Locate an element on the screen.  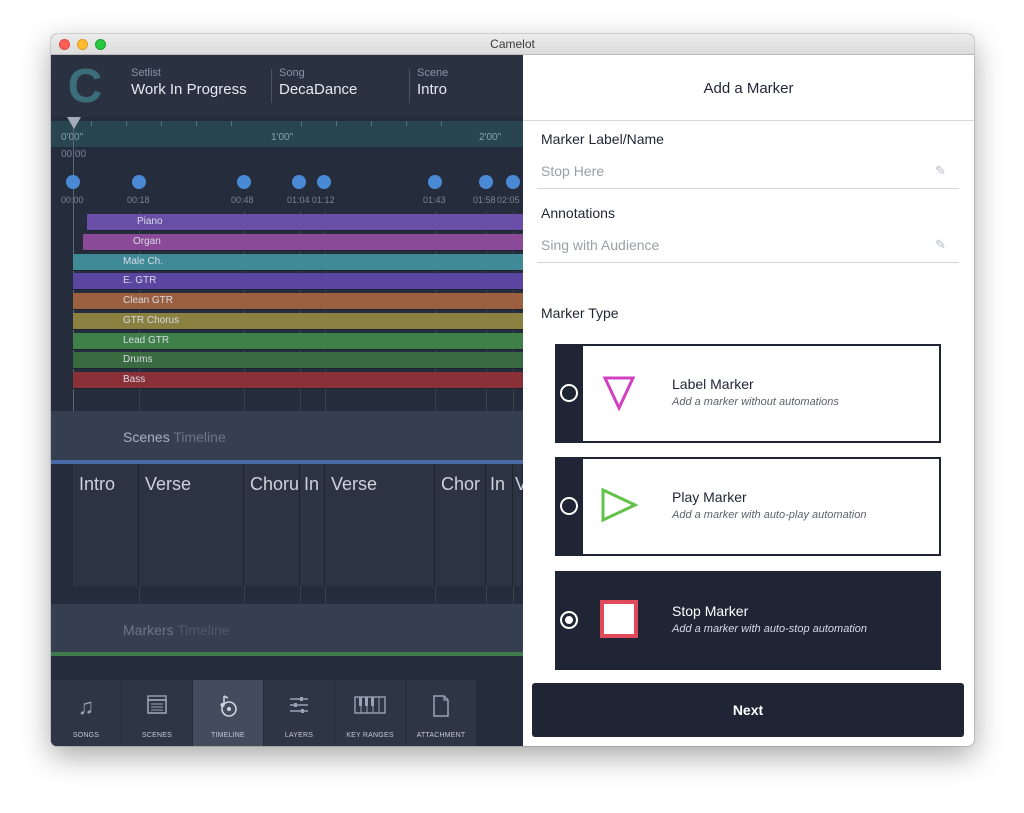
song-info: Song DecaDance is located at coordinates (318, 87).